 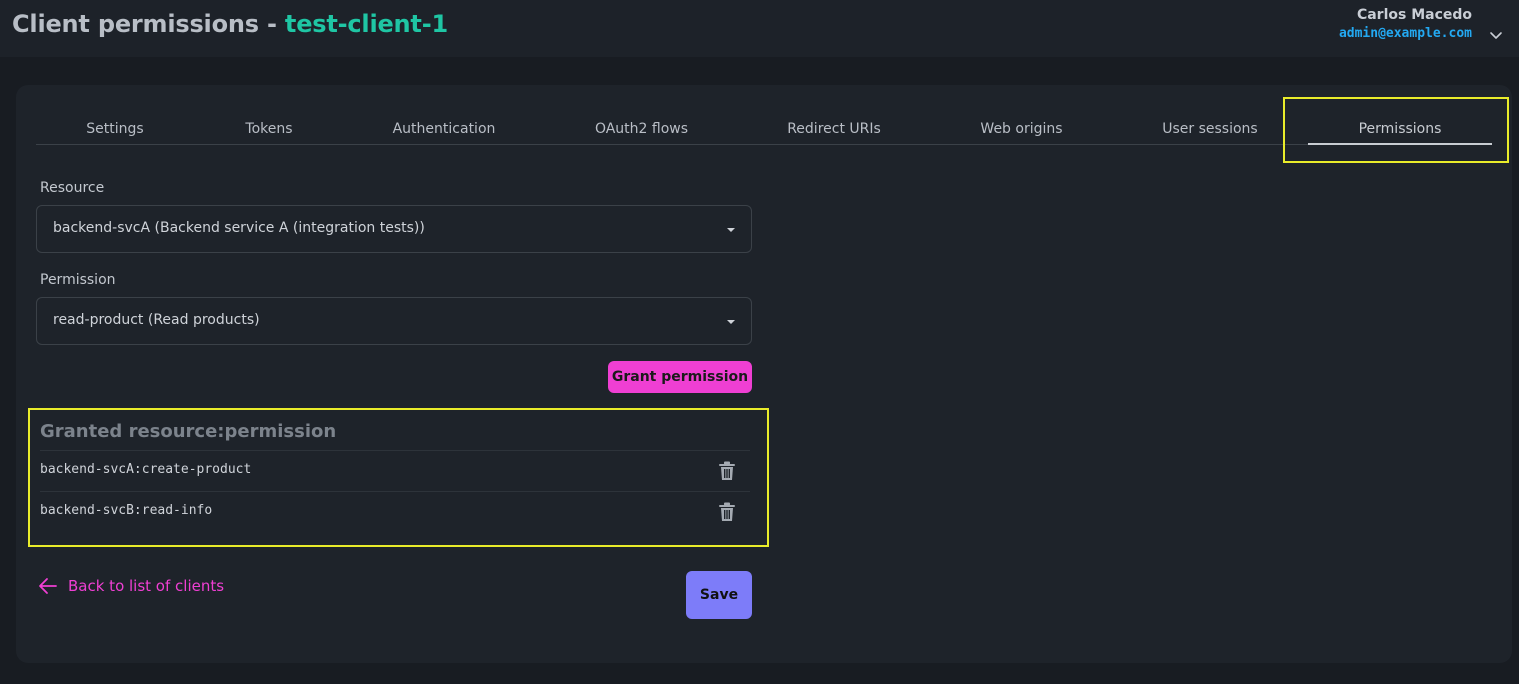 I want to click on granted-permission-value: backend-svcA:create-product, so click(x=146, y=469).